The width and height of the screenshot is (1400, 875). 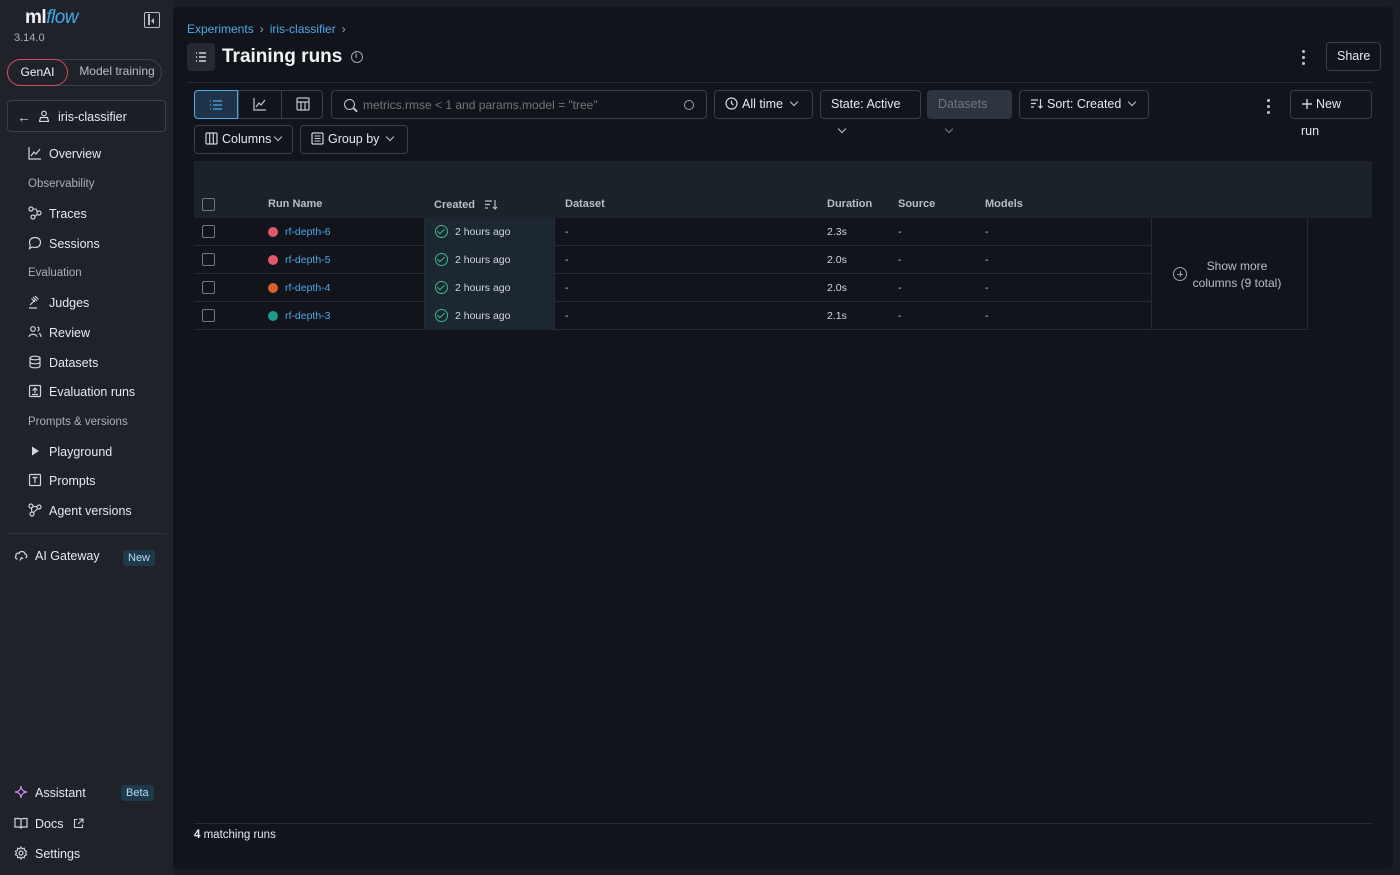 I want to click on gavel-icon, so click(x=34, y=302).